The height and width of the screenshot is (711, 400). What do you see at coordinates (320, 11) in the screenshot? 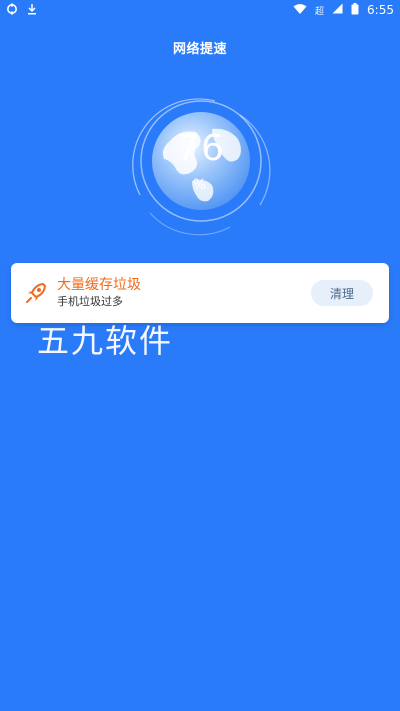
I see `signal-label: 超` at bounding box center [320, 11].